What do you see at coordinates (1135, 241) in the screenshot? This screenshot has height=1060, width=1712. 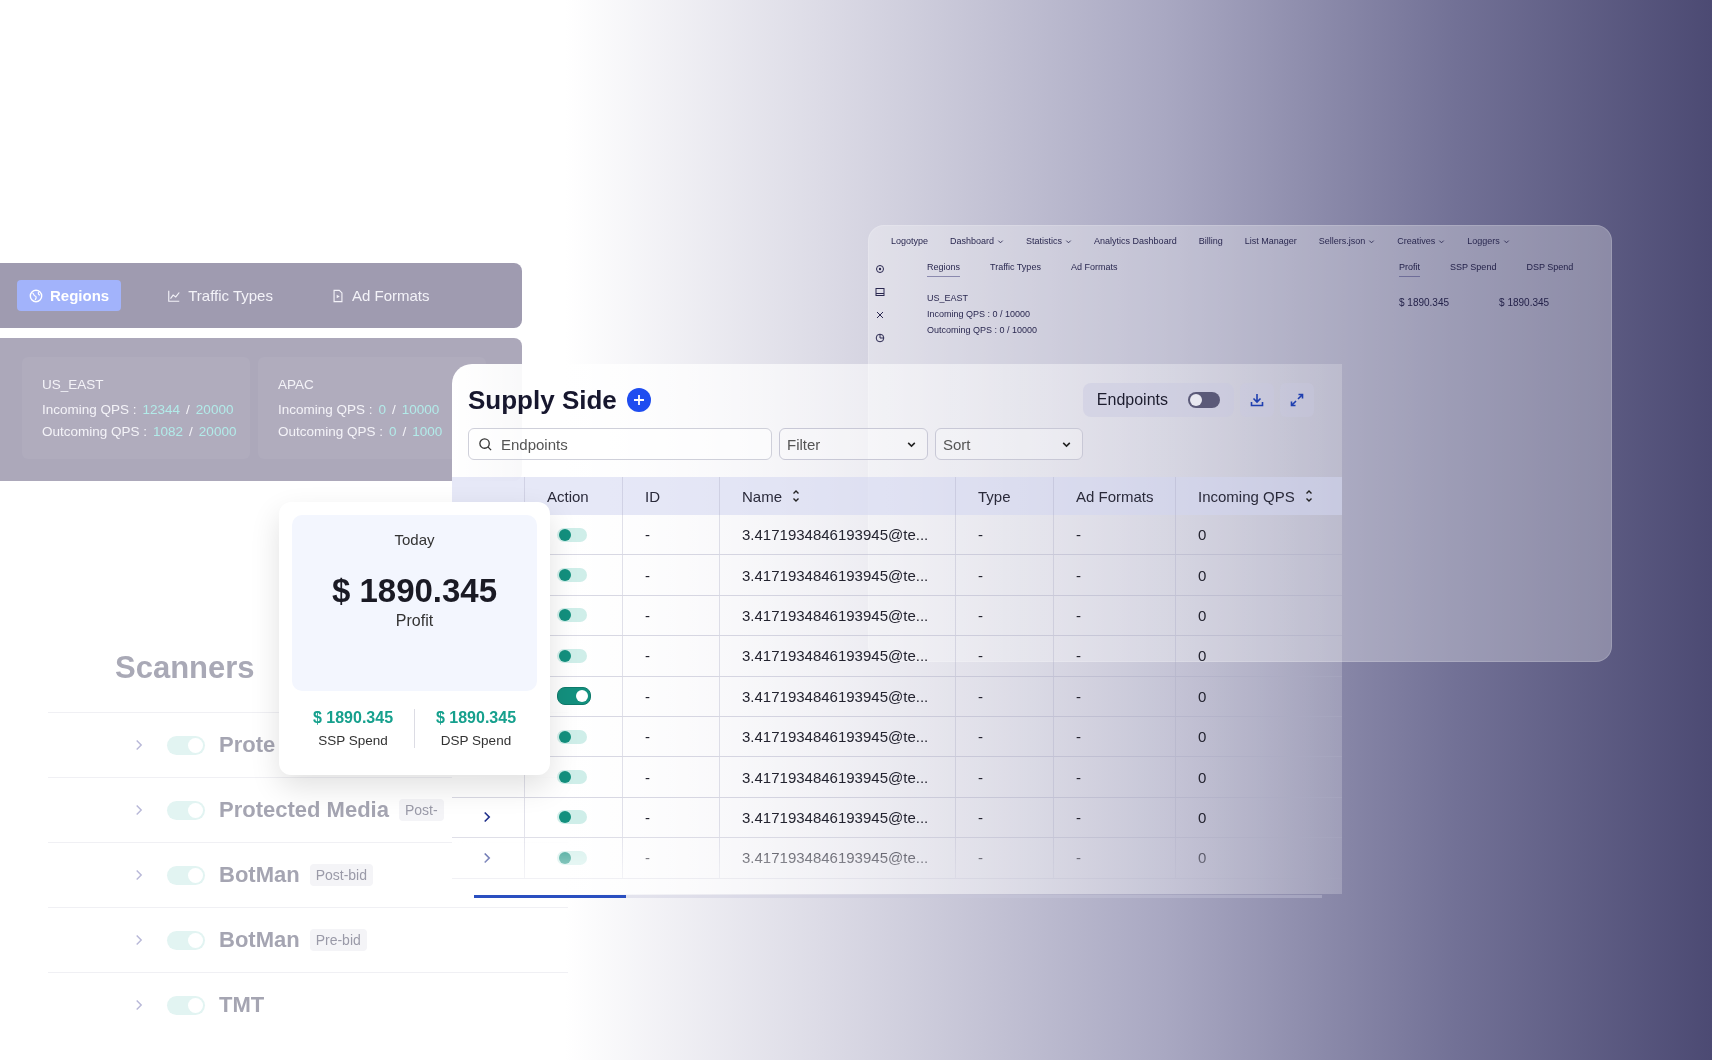 I see `nav-item: Analytics Dashboard` at bounding box center [1135, 241].